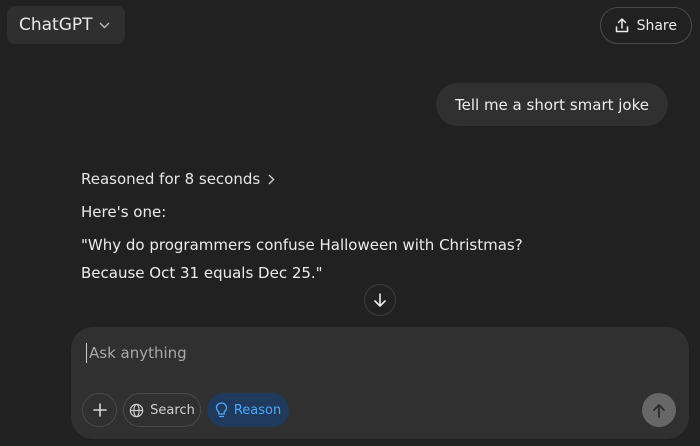 This screenshot has height=446, width=700. Describe the element at coordinates (202, 273) in the screenshot. I see `answer-joke-punchline: Because Oct 31 equals Dec 25."` at that location.